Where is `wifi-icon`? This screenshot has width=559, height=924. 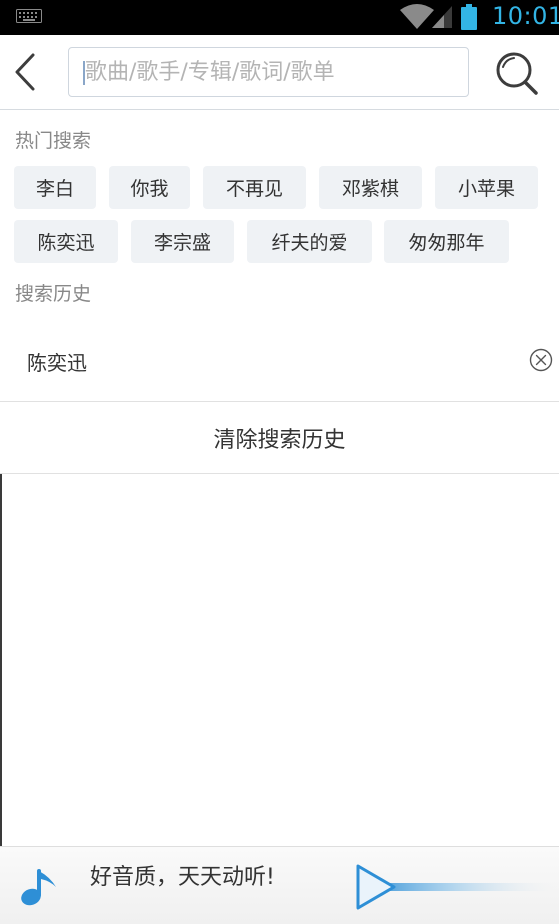
wifi-icon is located at coordinates (417, 16).